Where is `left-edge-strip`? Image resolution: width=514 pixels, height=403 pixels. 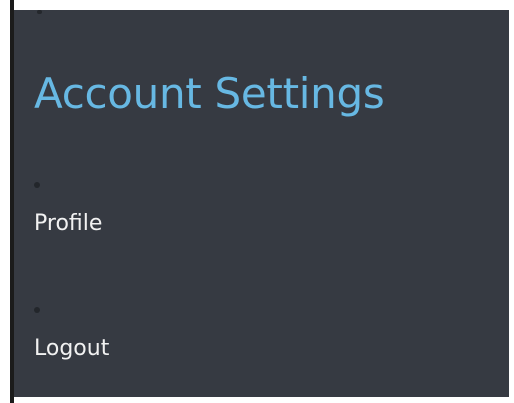 left-edge-strip is located at coordinates (7, 201).